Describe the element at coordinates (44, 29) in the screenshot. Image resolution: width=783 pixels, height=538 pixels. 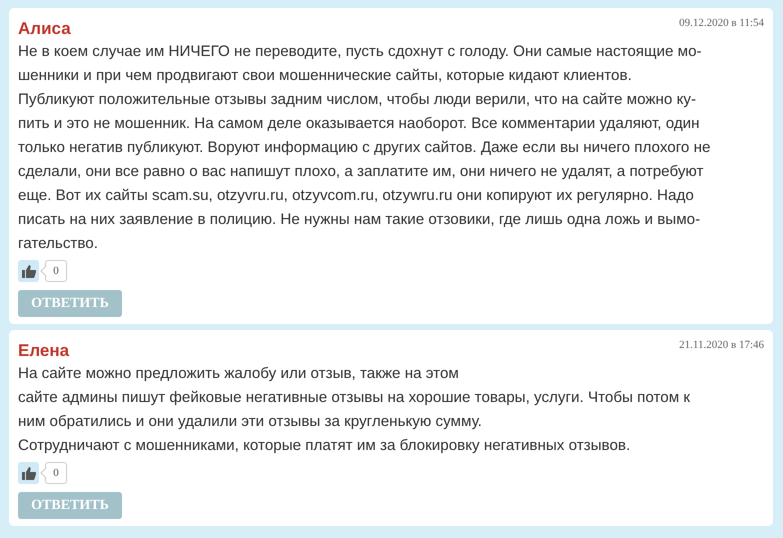
I see `comment-author: Алиса` at that location.